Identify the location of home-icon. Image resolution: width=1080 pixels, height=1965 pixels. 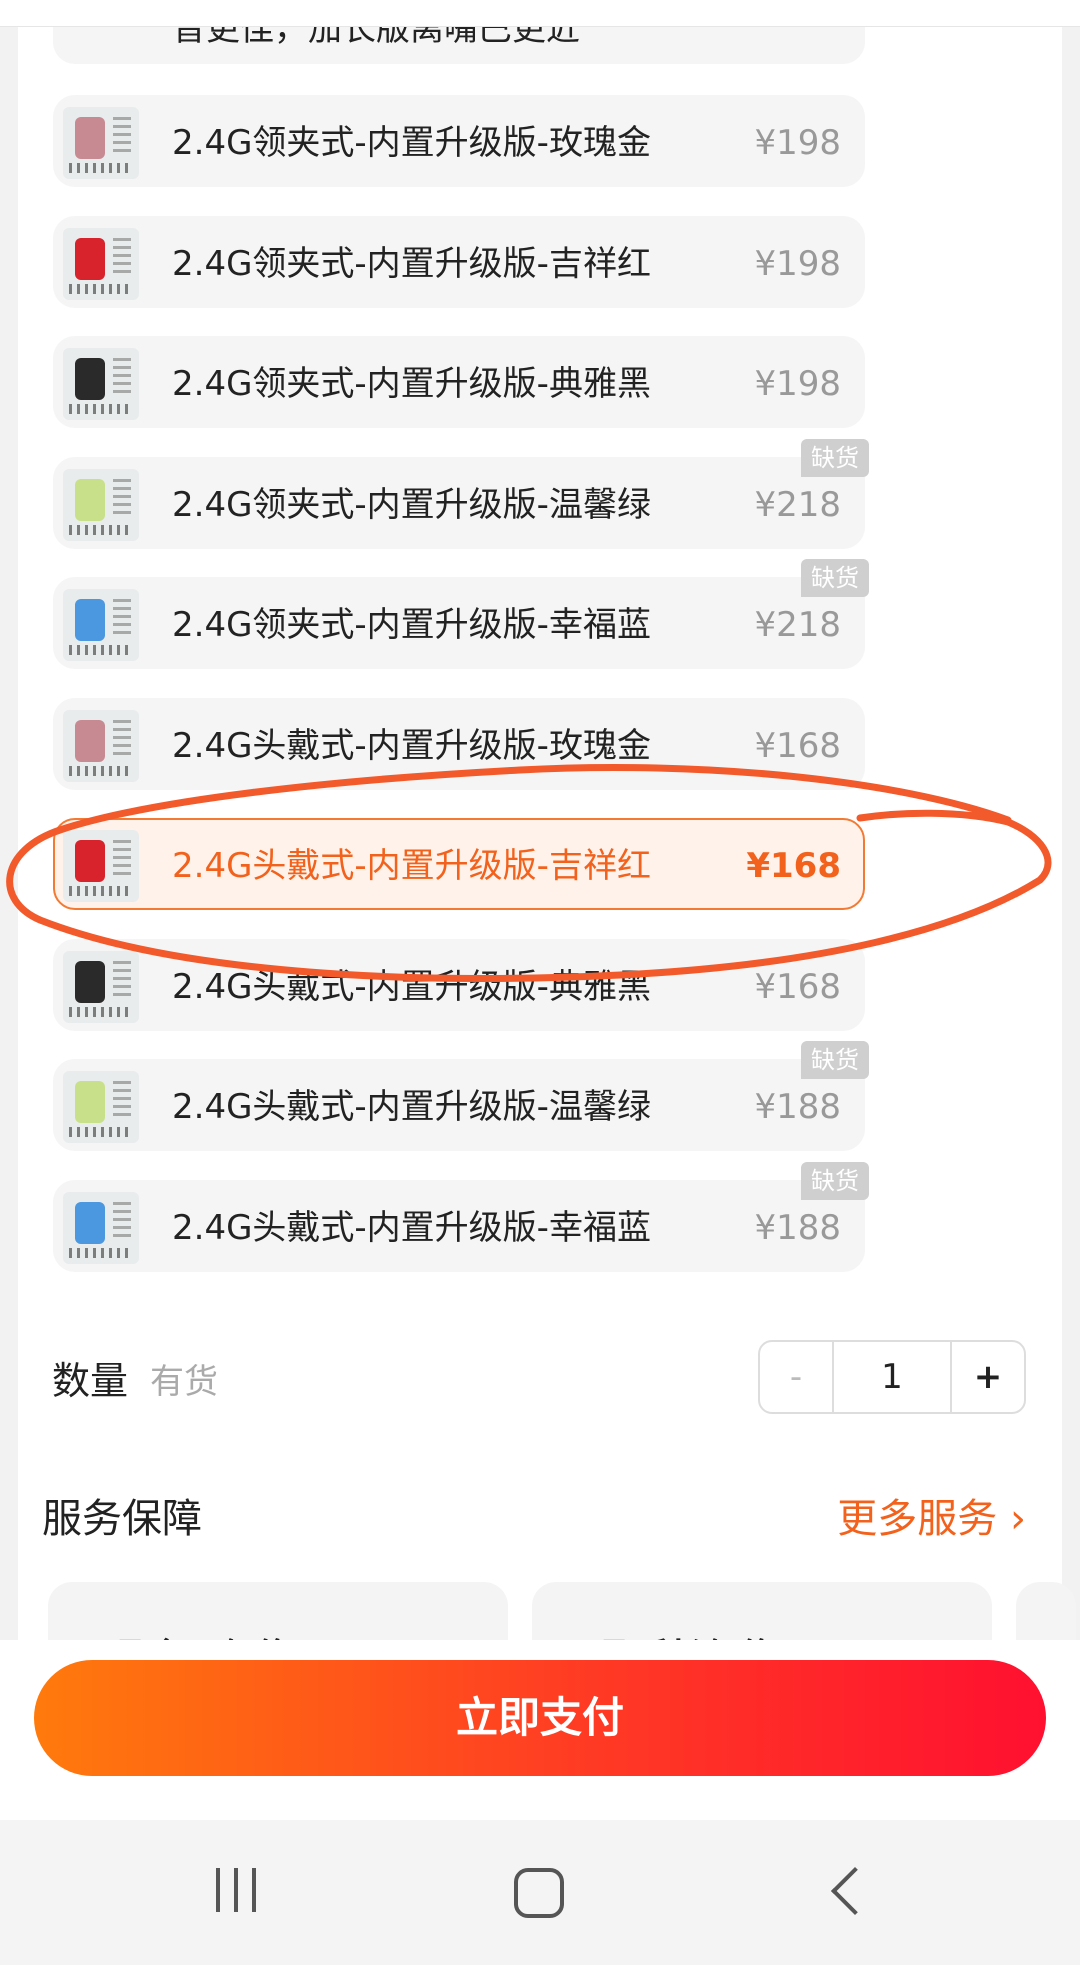
(539, 1893).